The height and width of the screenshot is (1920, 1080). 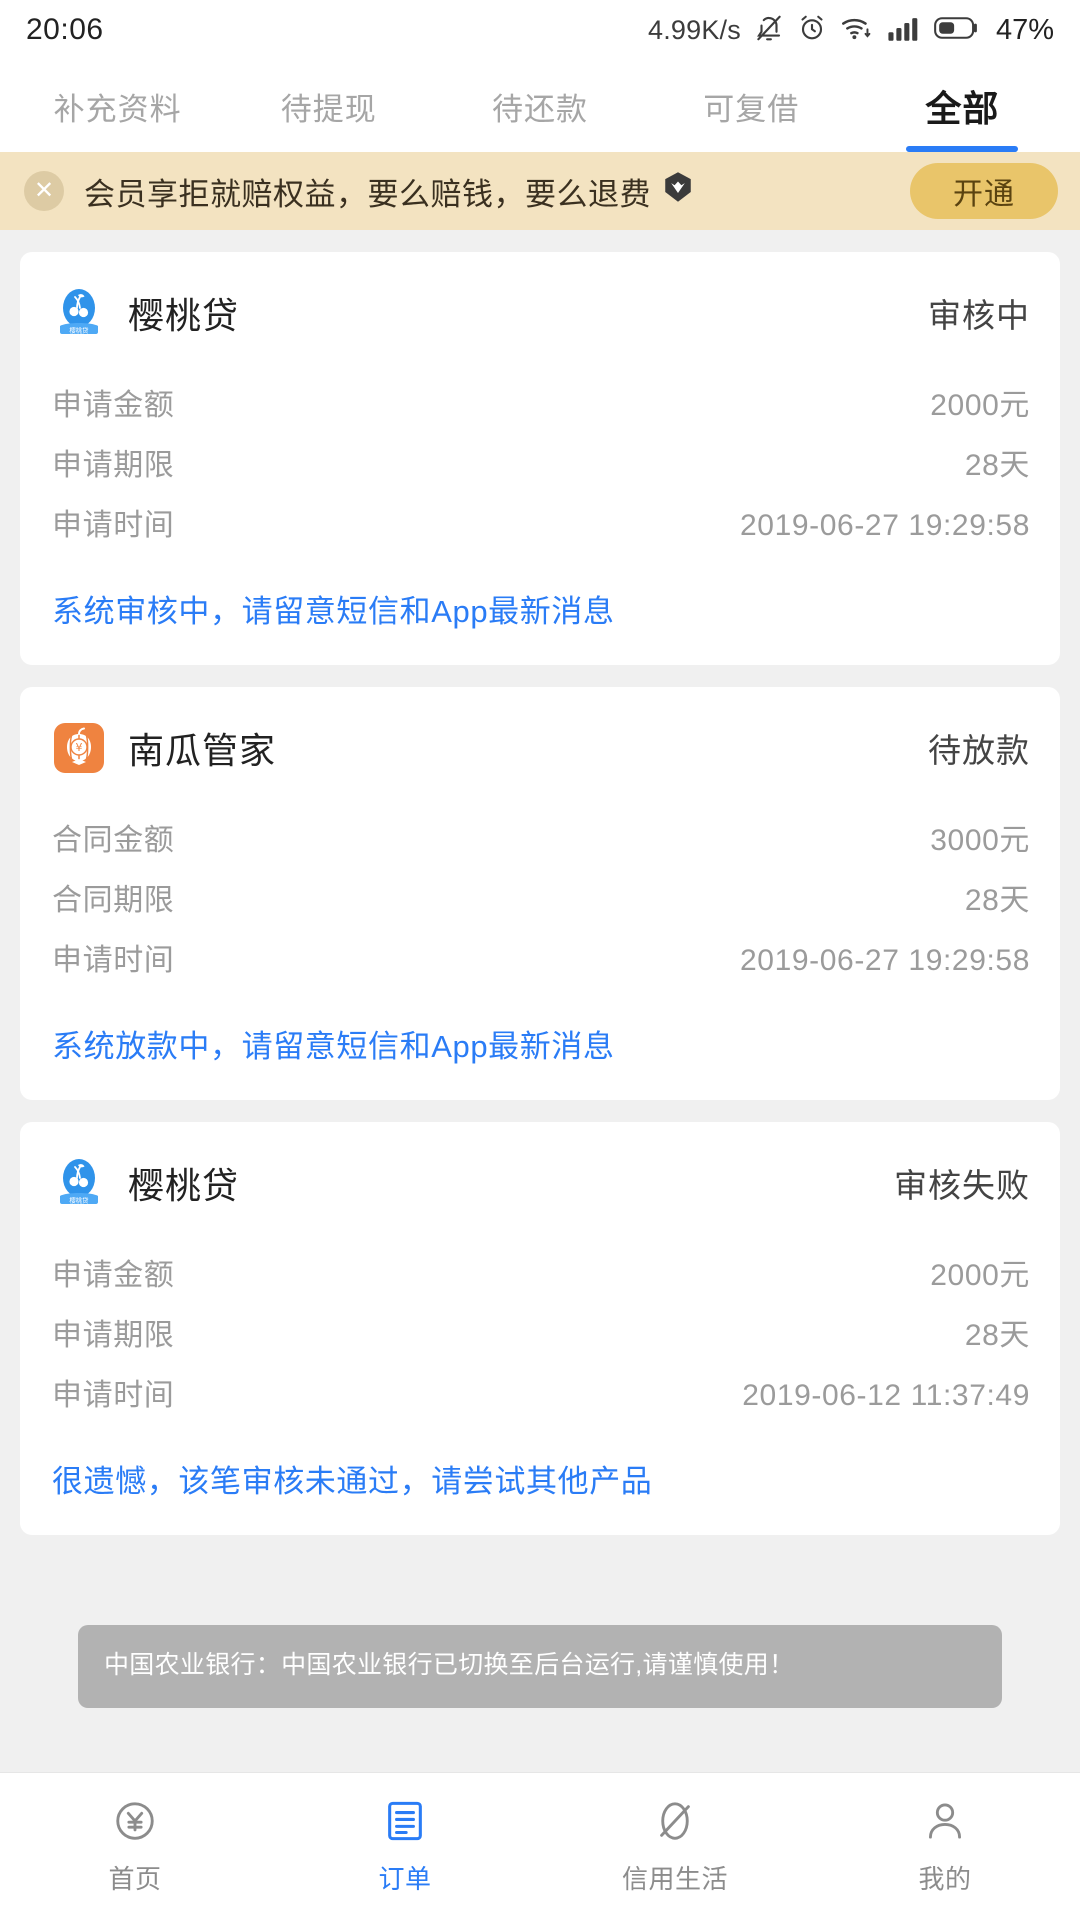 I want to click on pumpkin-steward-logo: ¥, so click(x=79, y=748).